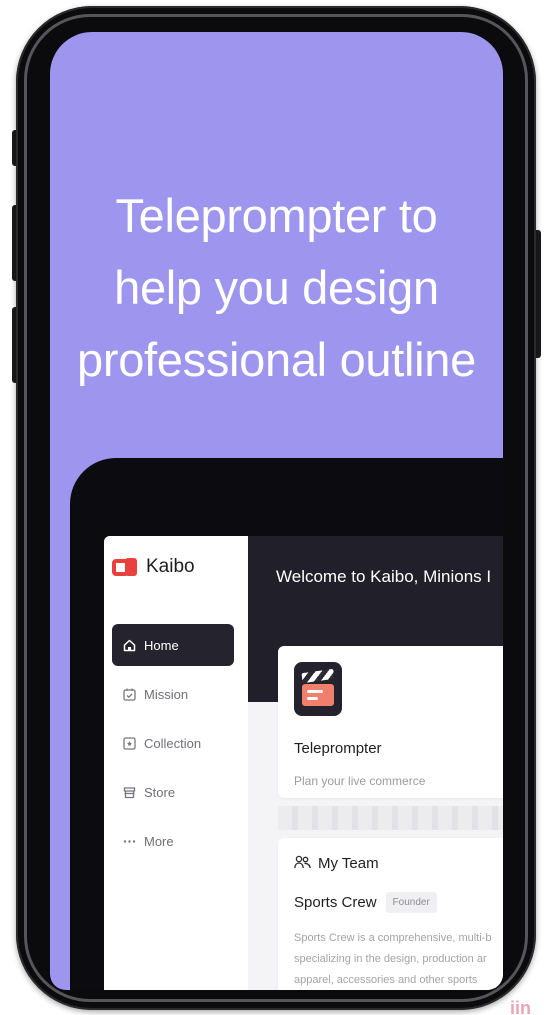 Image resolution: width=544 pixels, height=1015 pixels. I want to click on sidebar: Kaibo Home Mission Collection Store More, so click(176, 763).